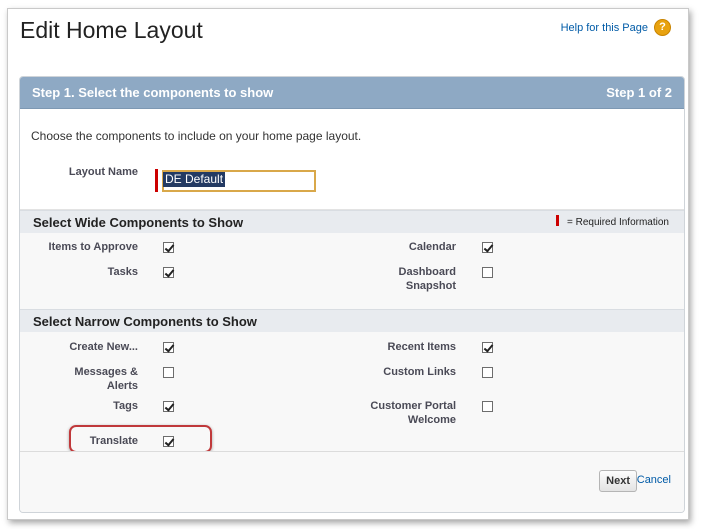 Image resolution: width=706 pixels, height=529 pixels. I want to click on wide-item-label: Dashboard Snapshot, so click(427, 279).